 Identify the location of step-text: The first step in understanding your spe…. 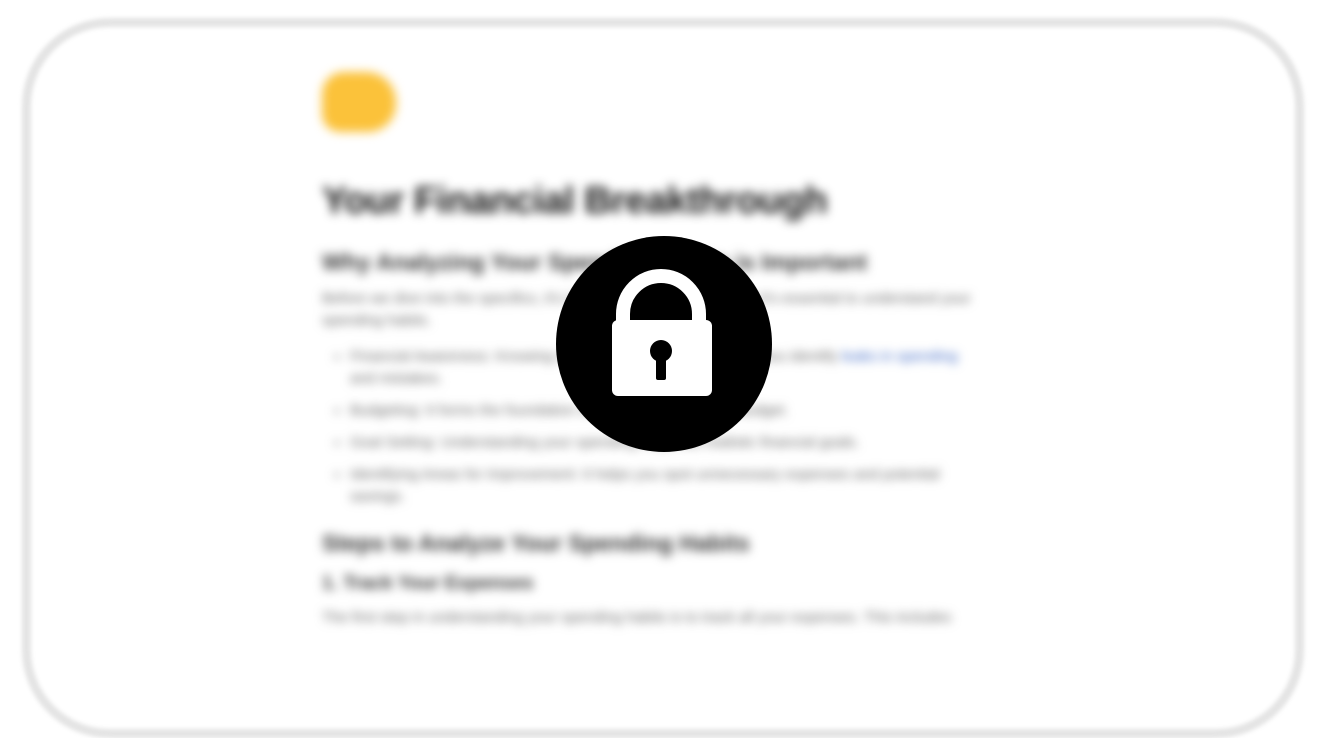
(637, 617).